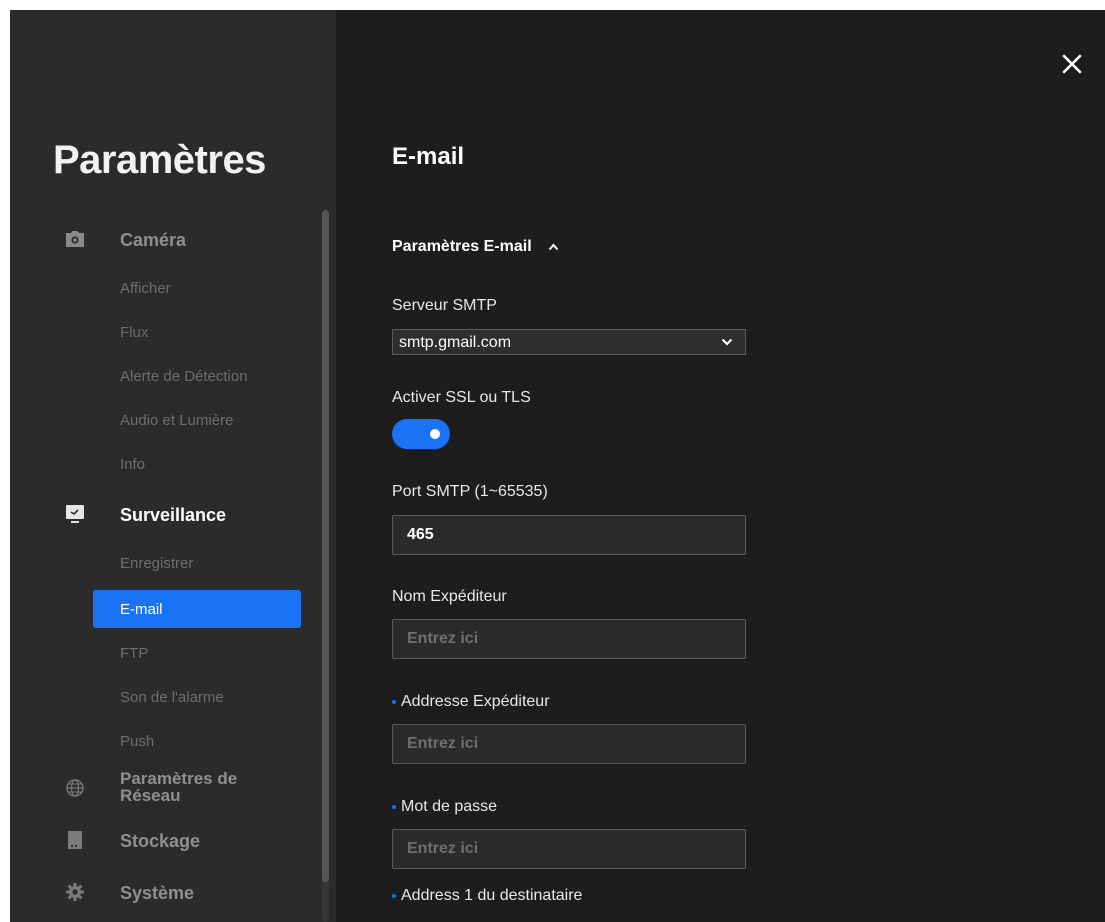 This screenshot has width=1105, height=922. What do you see at coordinates (177, 420) in the screenshot?
I see `nav-item-label: Audio et Lumière` at bounding box center [177, 420].